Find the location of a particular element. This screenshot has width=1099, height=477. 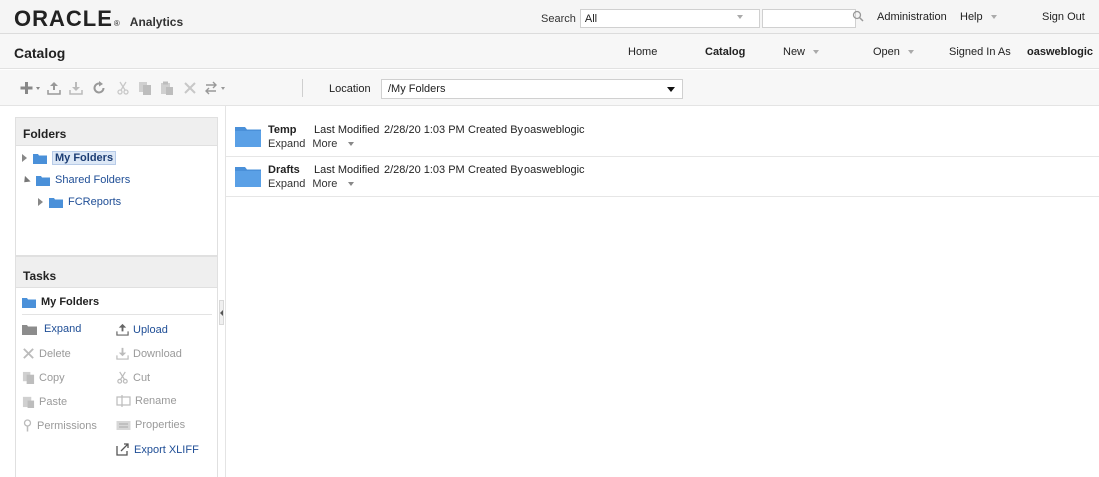

task-label: Upload is located at coordinates (150, 329).